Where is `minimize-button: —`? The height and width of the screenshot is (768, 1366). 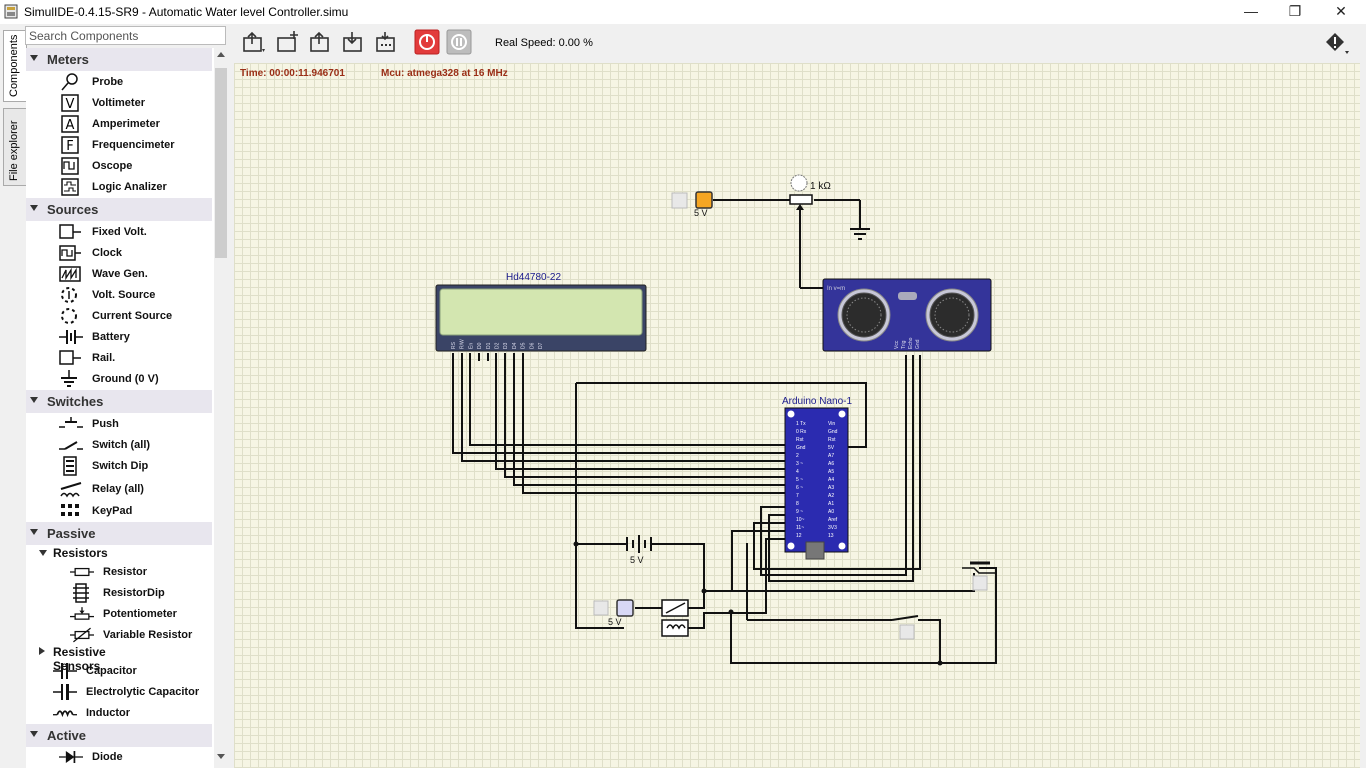 minimize-button: — is located at coordinates (1251, 12).